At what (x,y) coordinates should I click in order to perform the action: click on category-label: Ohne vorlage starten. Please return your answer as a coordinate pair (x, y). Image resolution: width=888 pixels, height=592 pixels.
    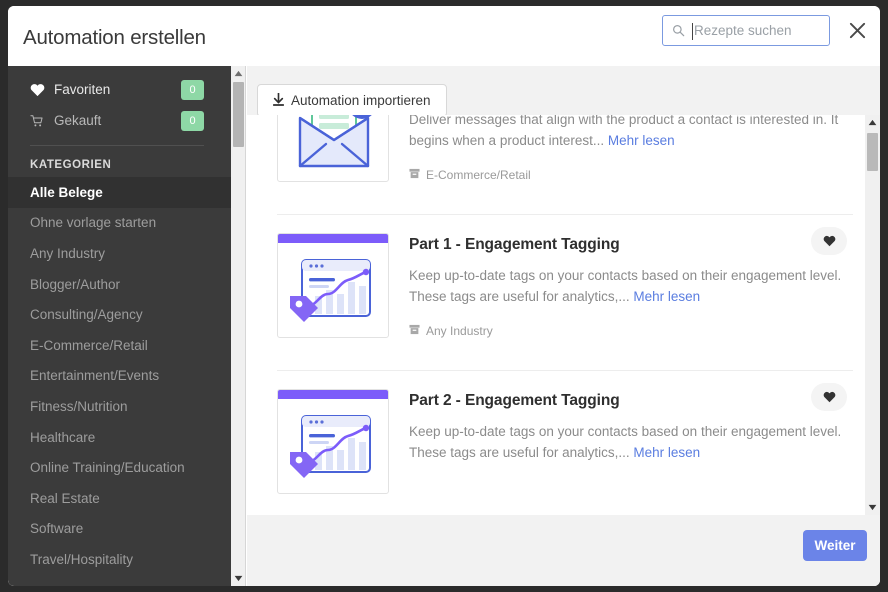
    Looking at the image, I should click on (93, 223).